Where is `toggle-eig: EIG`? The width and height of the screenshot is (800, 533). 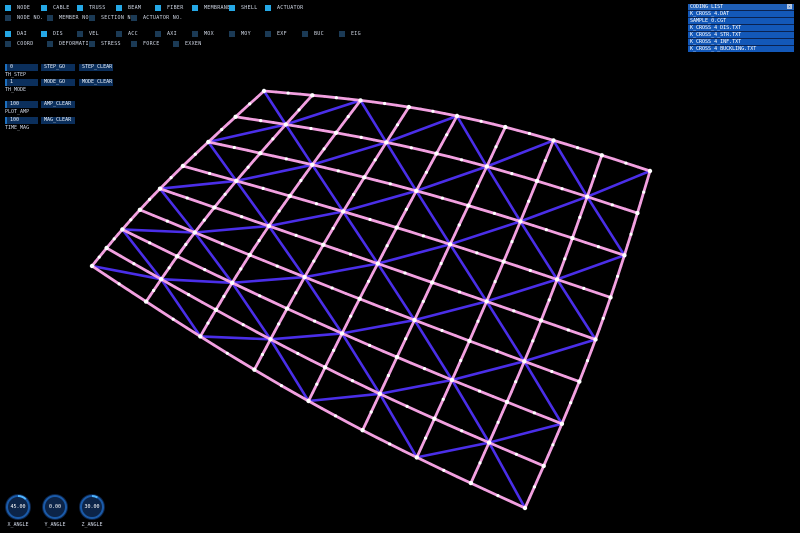
toggle-eig: EIG is located at coordinates (350, 34).